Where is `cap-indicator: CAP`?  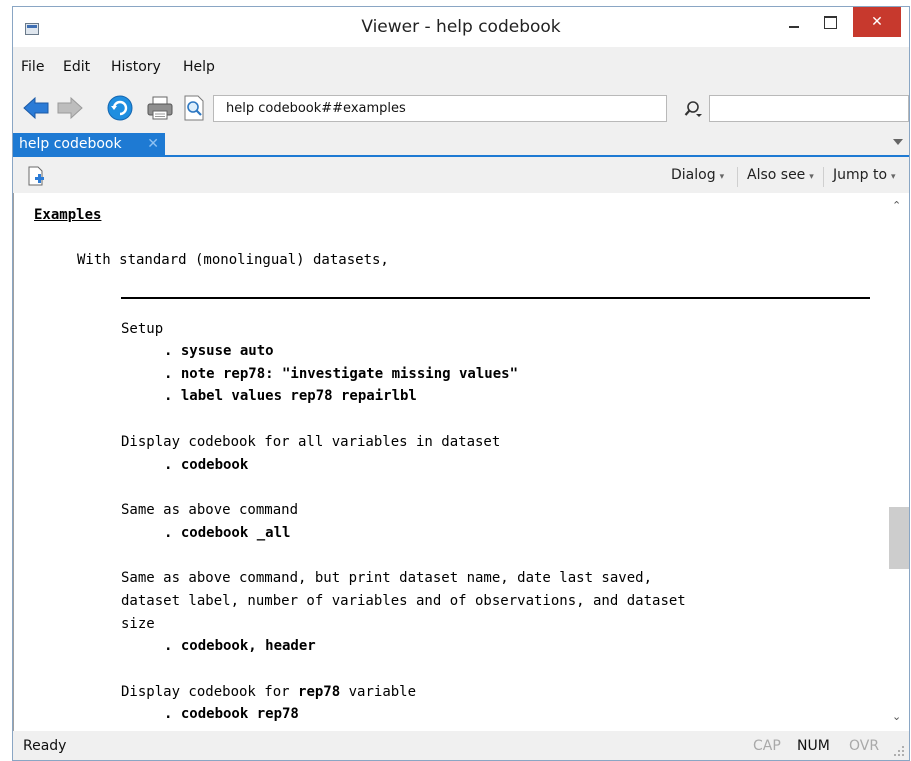 cap-indicator: CAP is located at coordinates (767, 746).